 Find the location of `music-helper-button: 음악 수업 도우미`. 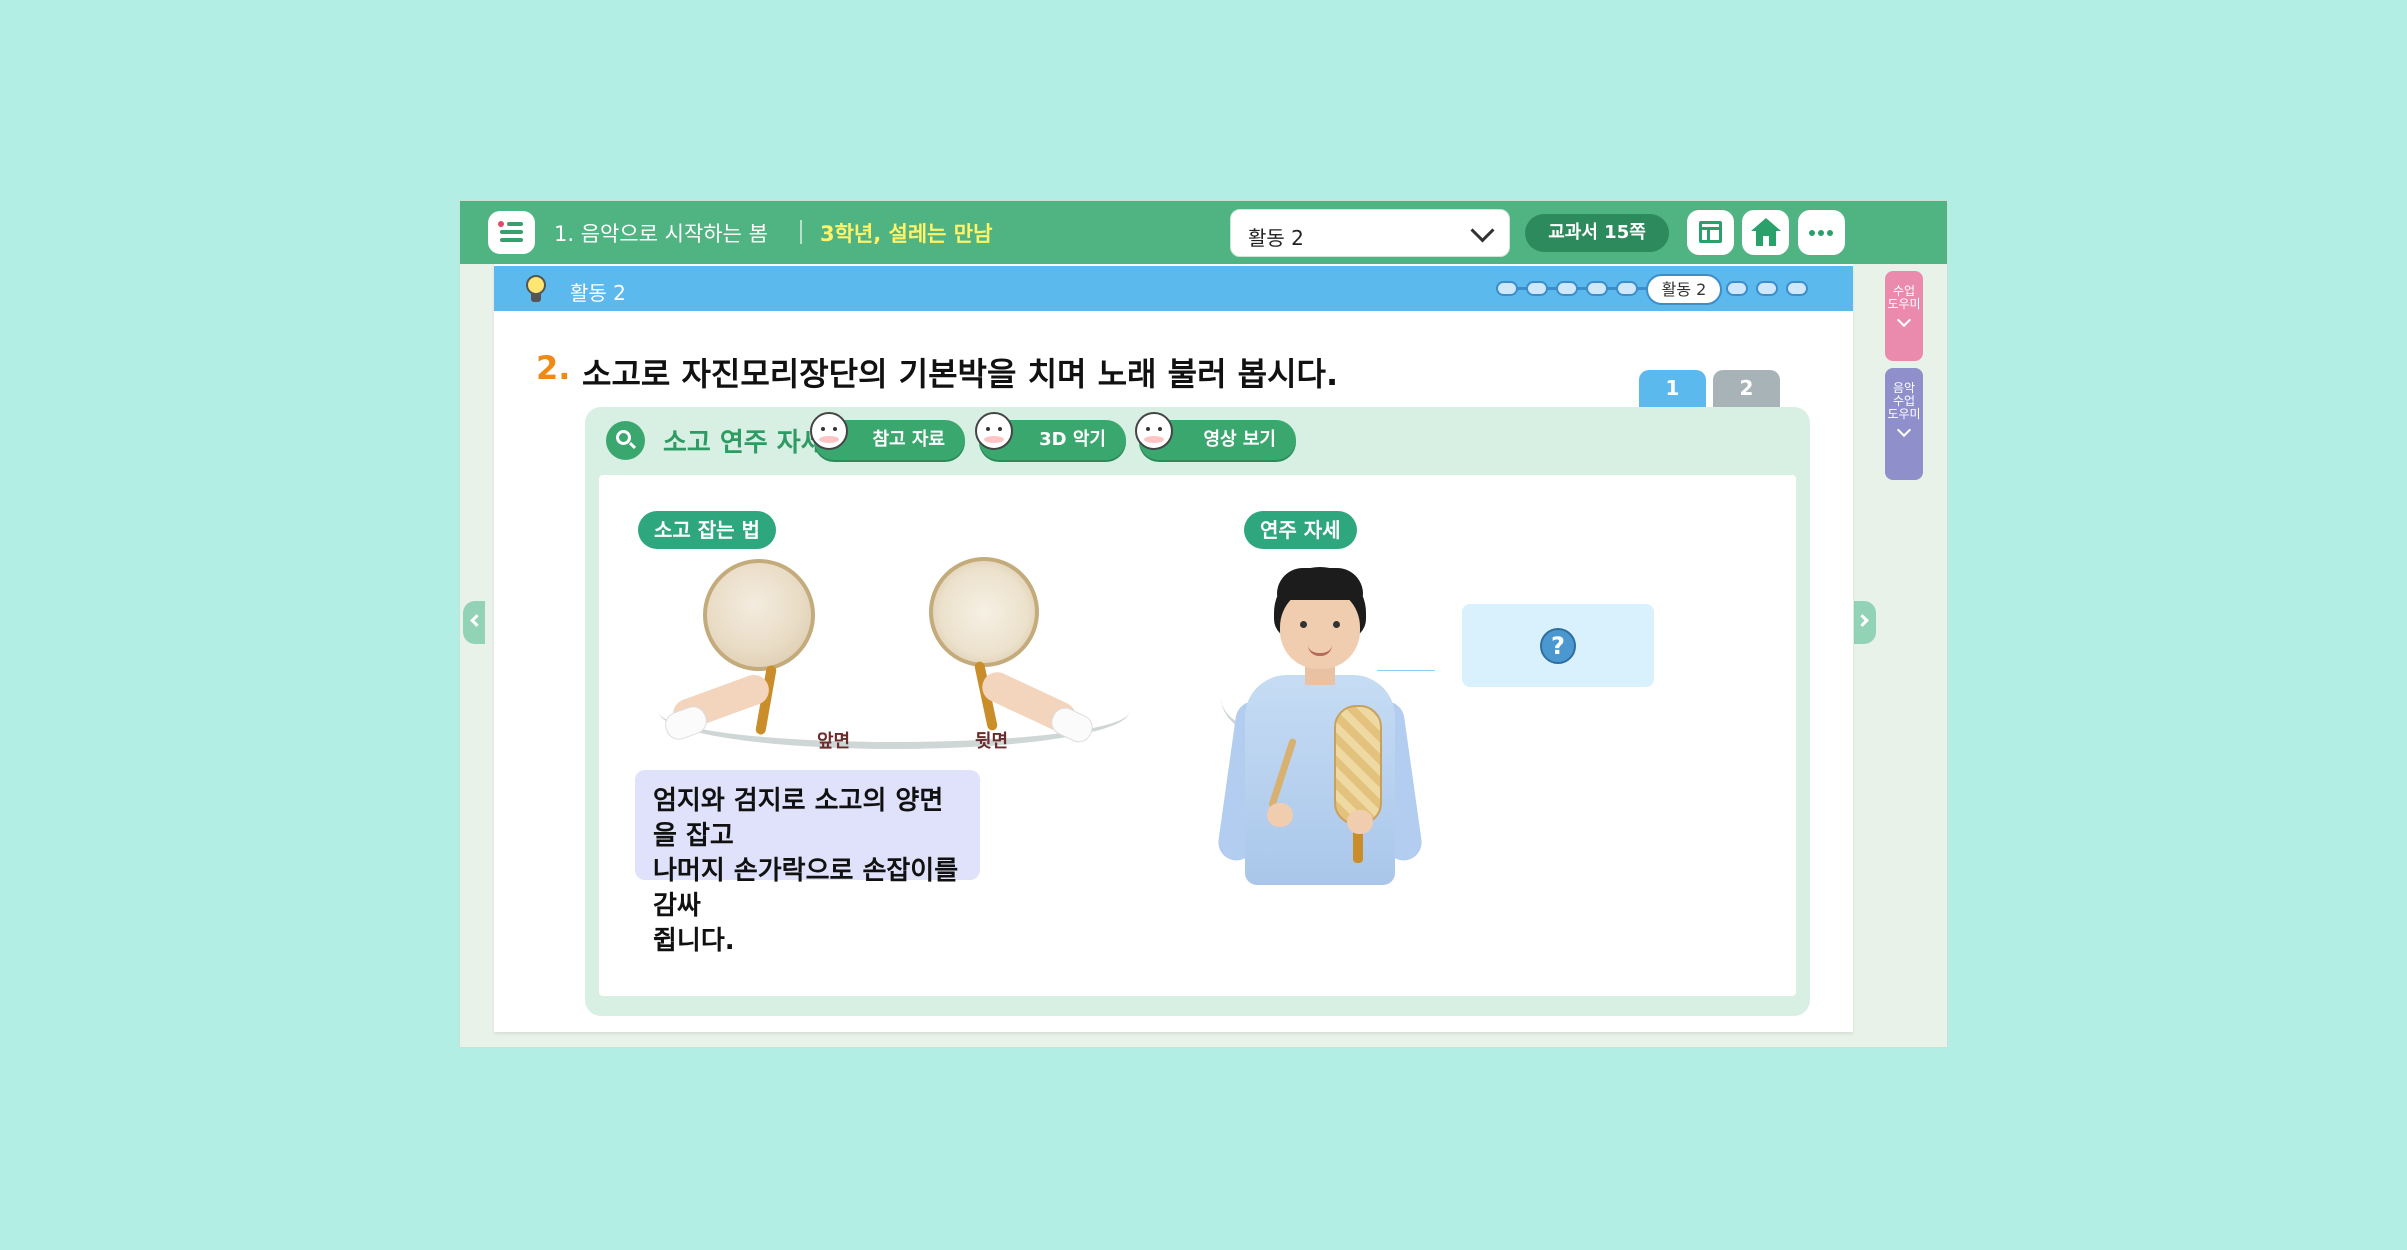

music-helper-button: 음악 수업 도우미 is located at coordinates (1904, 424).